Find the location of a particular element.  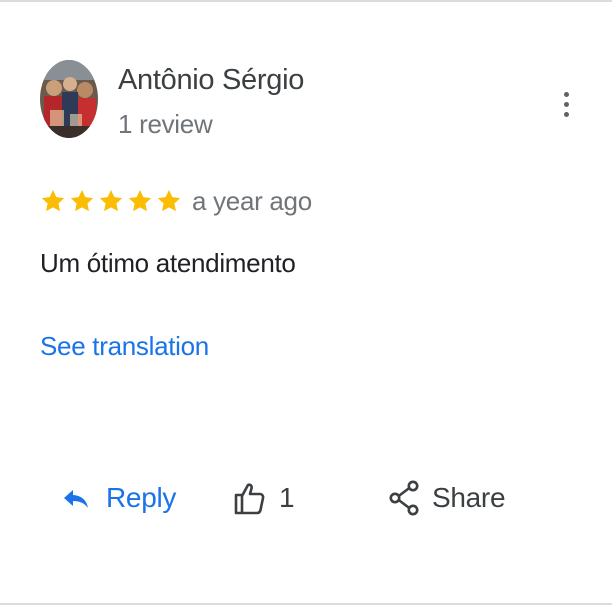

share-icon is located at coordinates (404, 498).